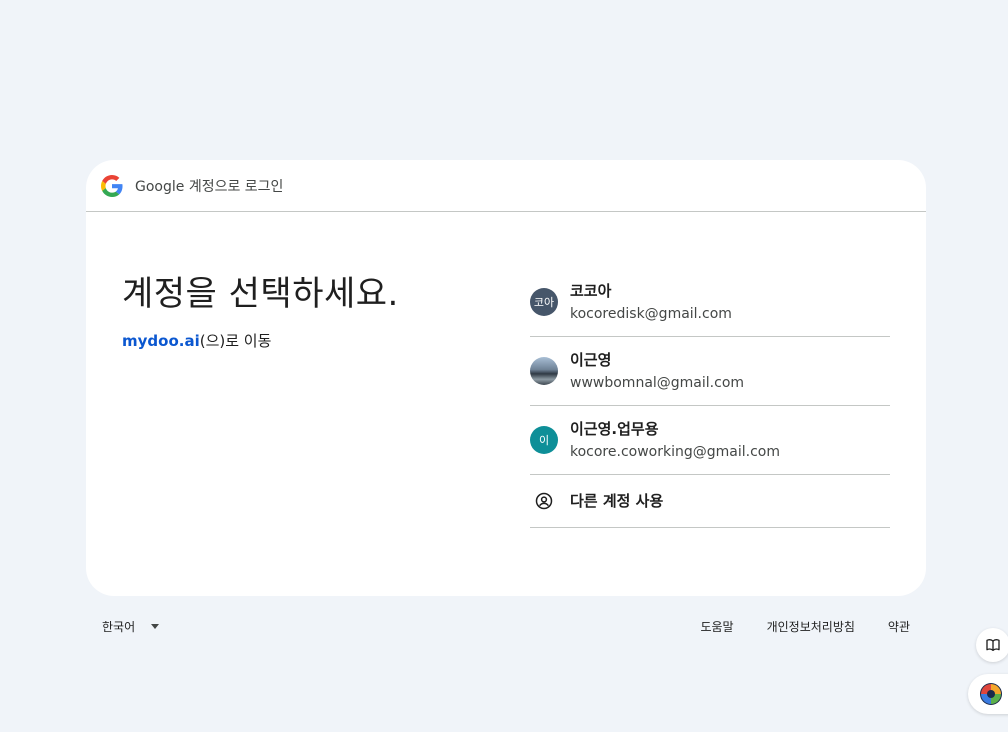  What do you see at coordinates (112, 185) in the screenshot?
I see `google-logo-icon` at bounding box center [112, 185].